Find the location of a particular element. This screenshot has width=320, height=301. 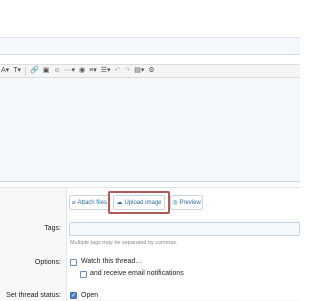

editor-toolbar: A▾ T▾ 🔗 ▣ ☺ ⋯▾ ◉ ≡▾ ☰▾ ↶ ↷ ▤▾ ⚙ is located at coordinates (150, 71).